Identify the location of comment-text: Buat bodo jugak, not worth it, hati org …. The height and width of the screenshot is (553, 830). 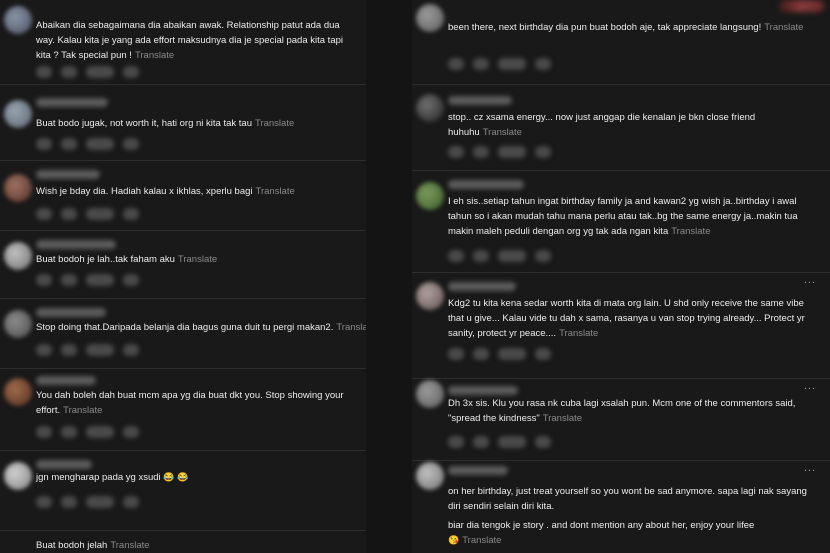
(197, 123).